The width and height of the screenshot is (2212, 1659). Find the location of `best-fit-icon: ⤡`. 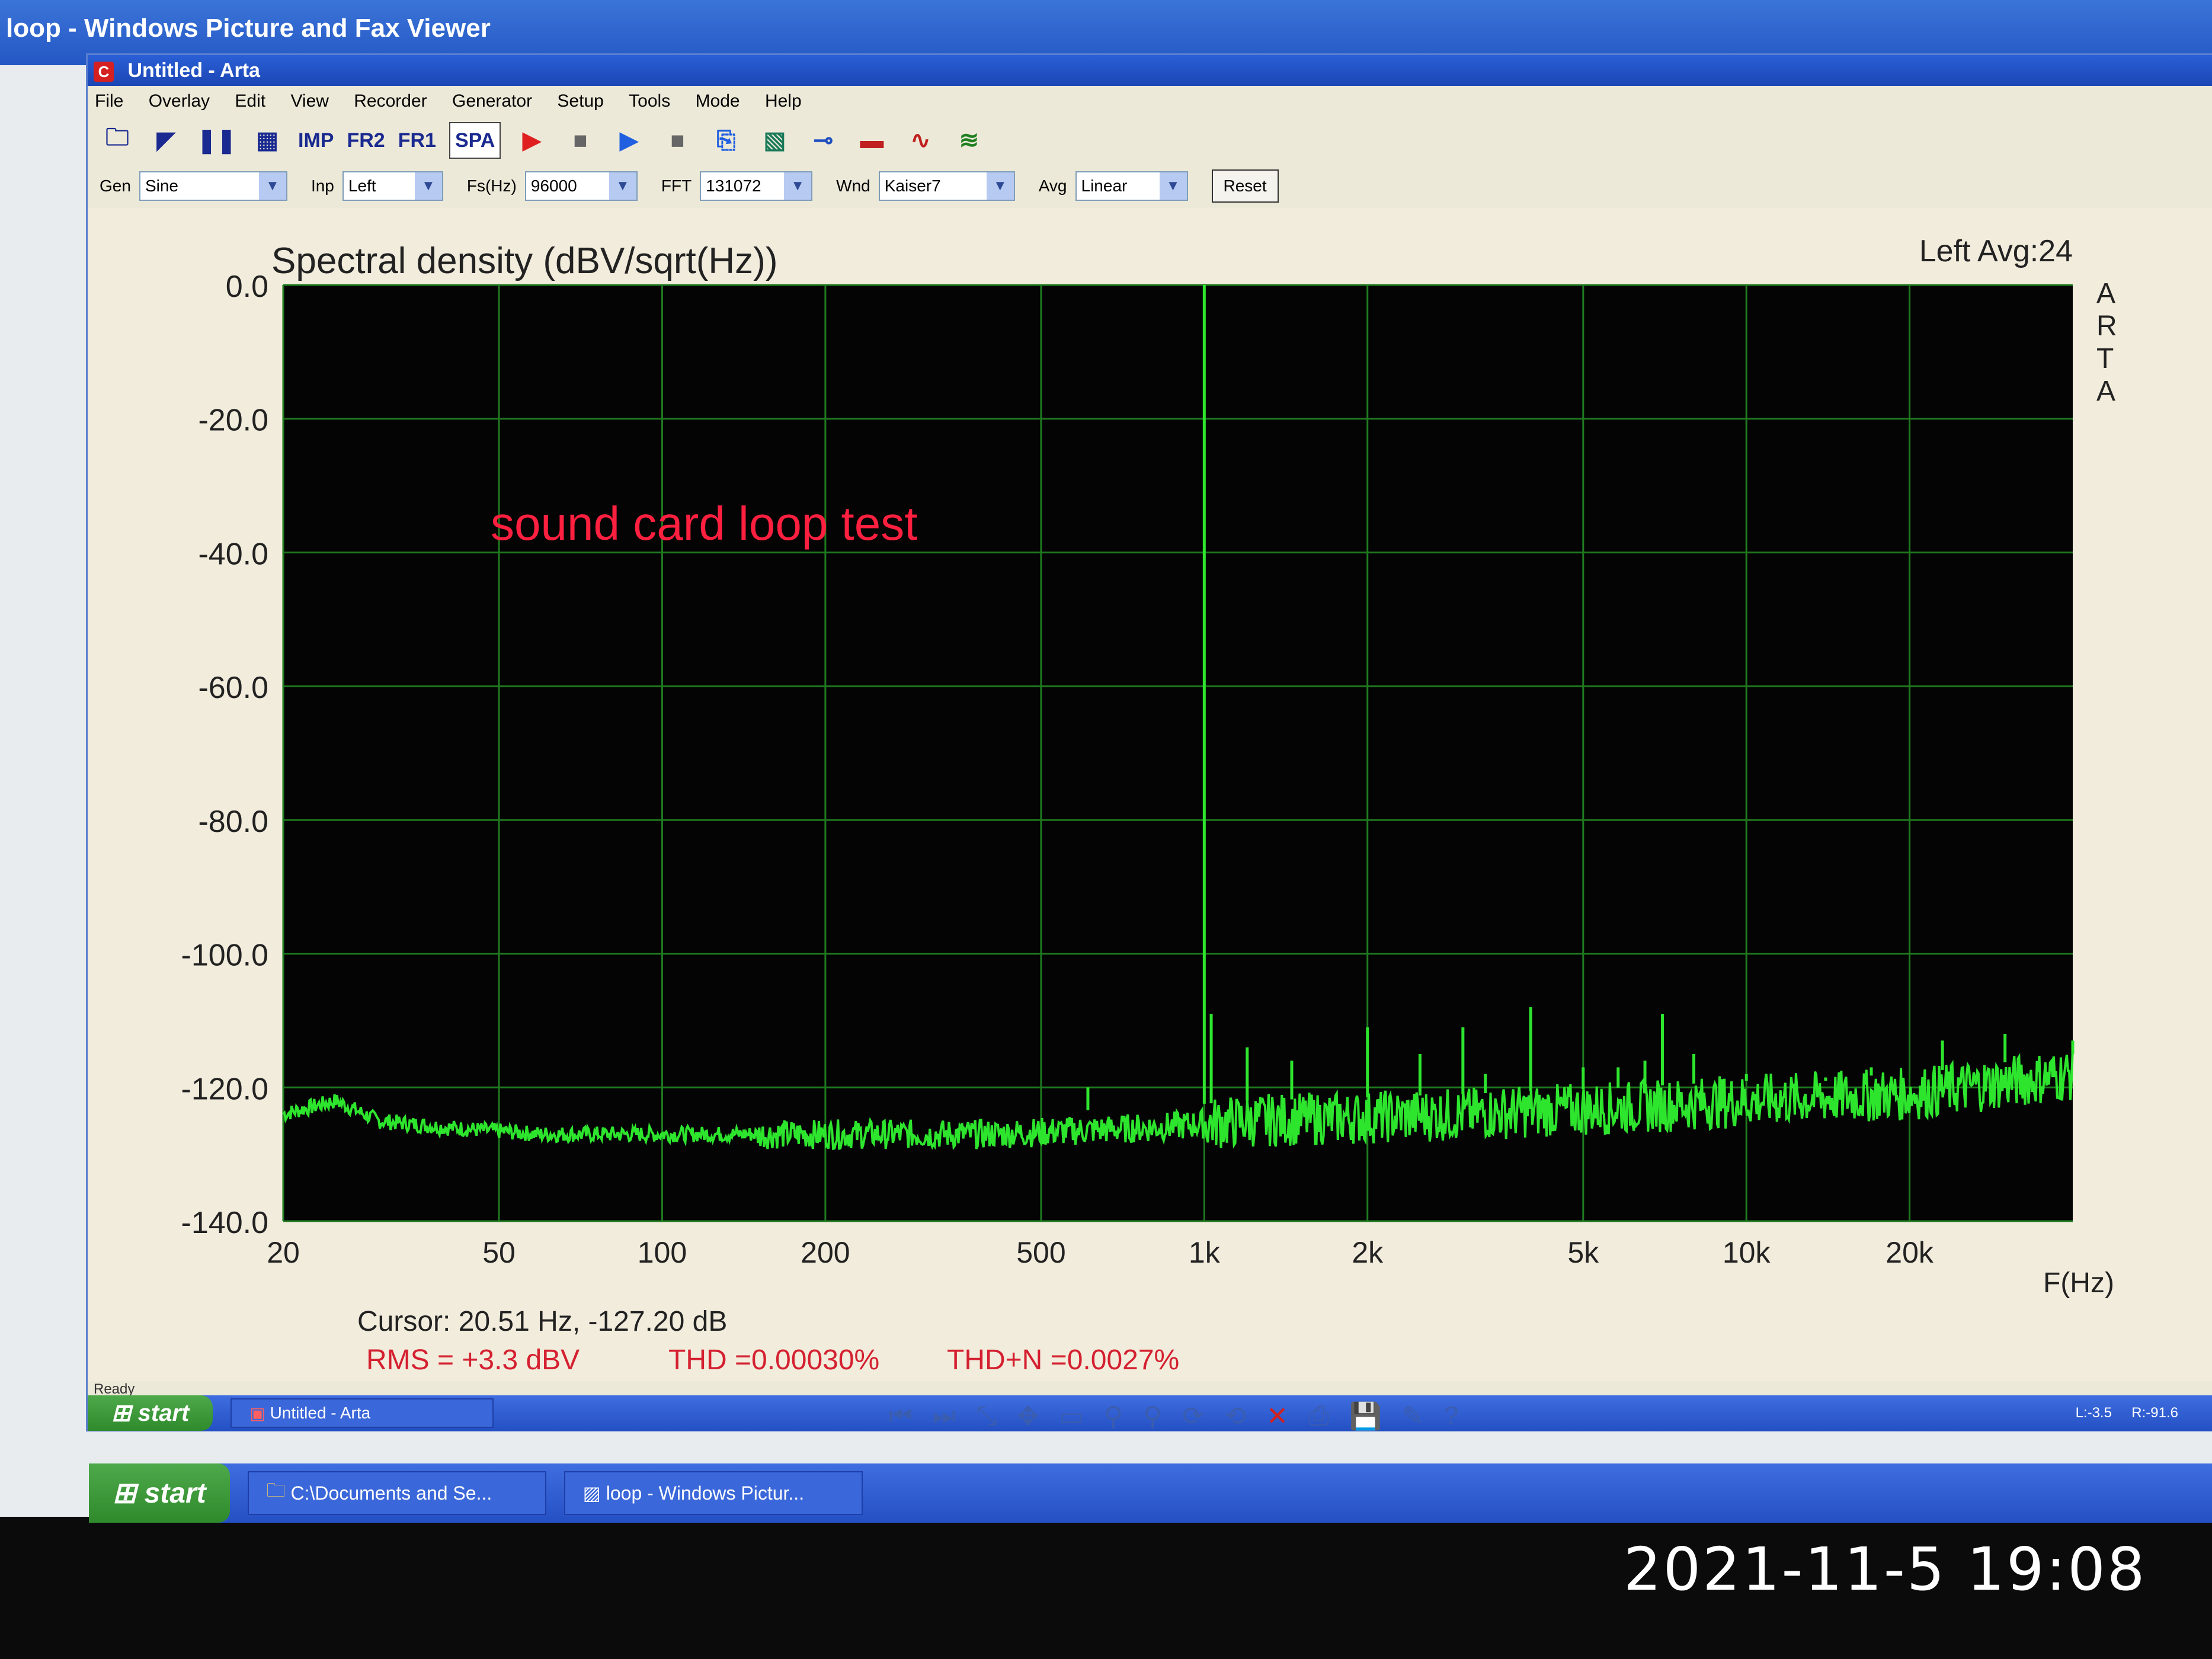

best-fit-icon: ⤡ is located at coordinates (986, 1416).